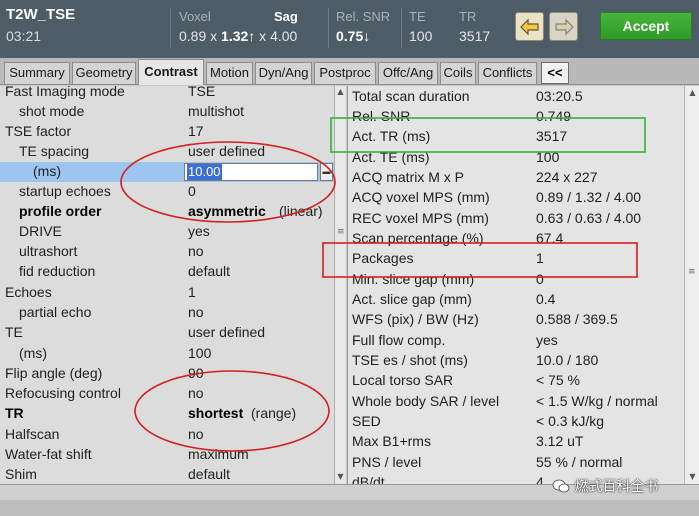 This screenshot has height=516, width=699. Describe the element at coordinates (284, 36) in the screenshot. I see `voxel-z: 4.00` at that location.